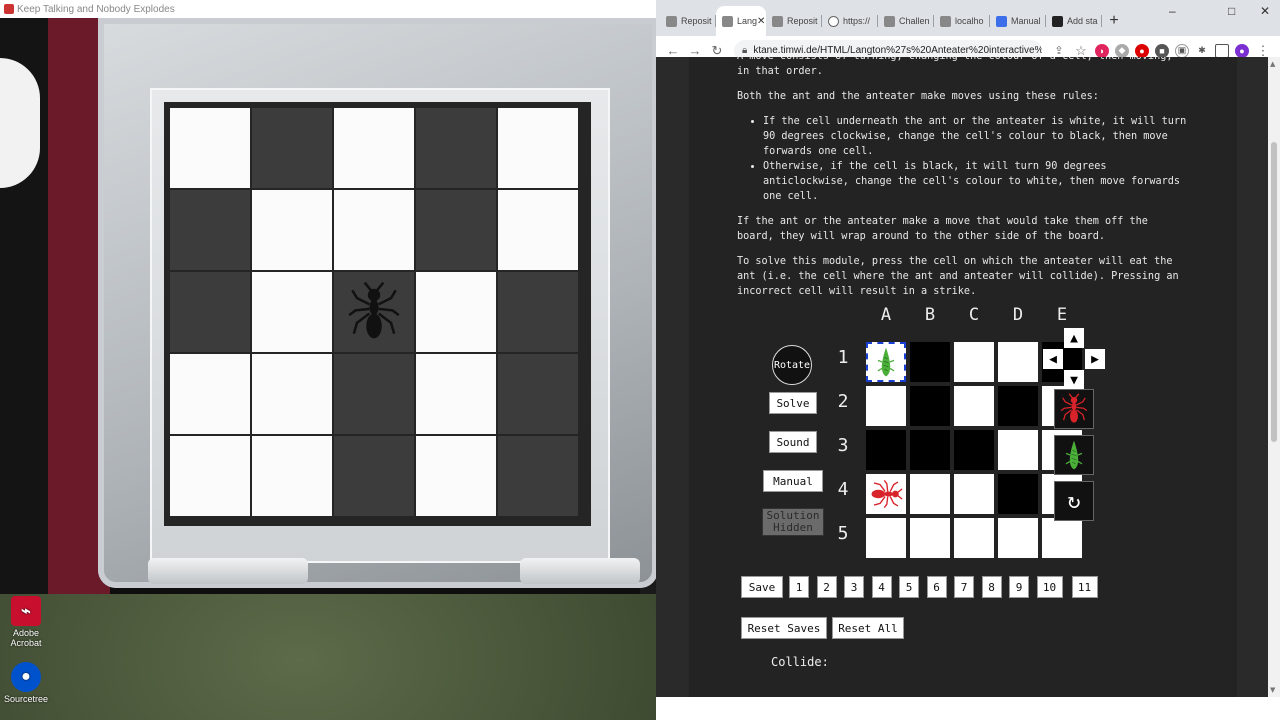 Image resolution: width=1280 pixels, height=720 pixels. What do you see at coordinates (761, 21) in the screenshot?
I see `close-tab-icon: ✕` at bounding box center [761, 21].